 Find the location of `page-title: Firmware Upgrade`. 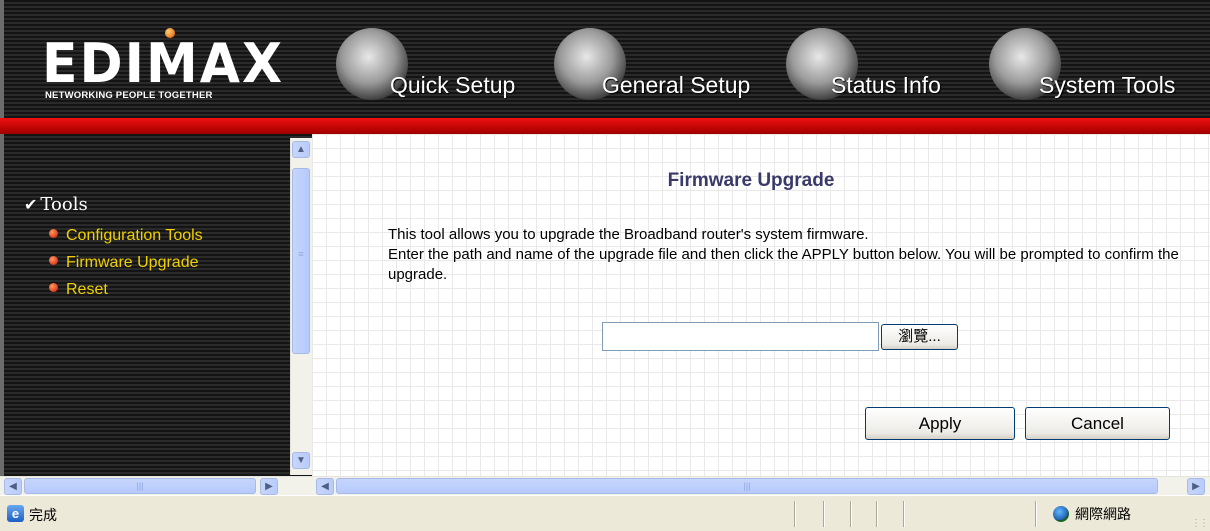

page-title: Firmware Upgrade is located at coordinates (751, 180).